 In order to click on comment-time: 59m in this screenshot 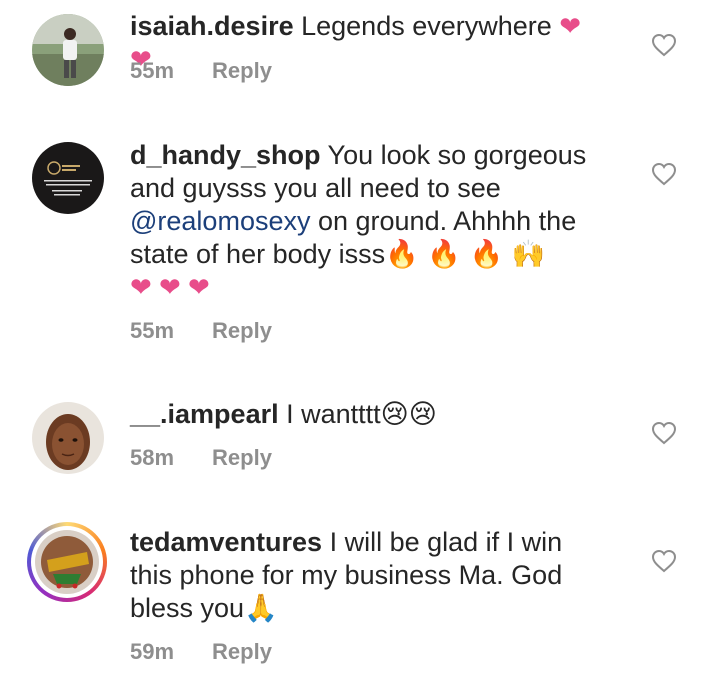, I will do `click(152, 651)`.